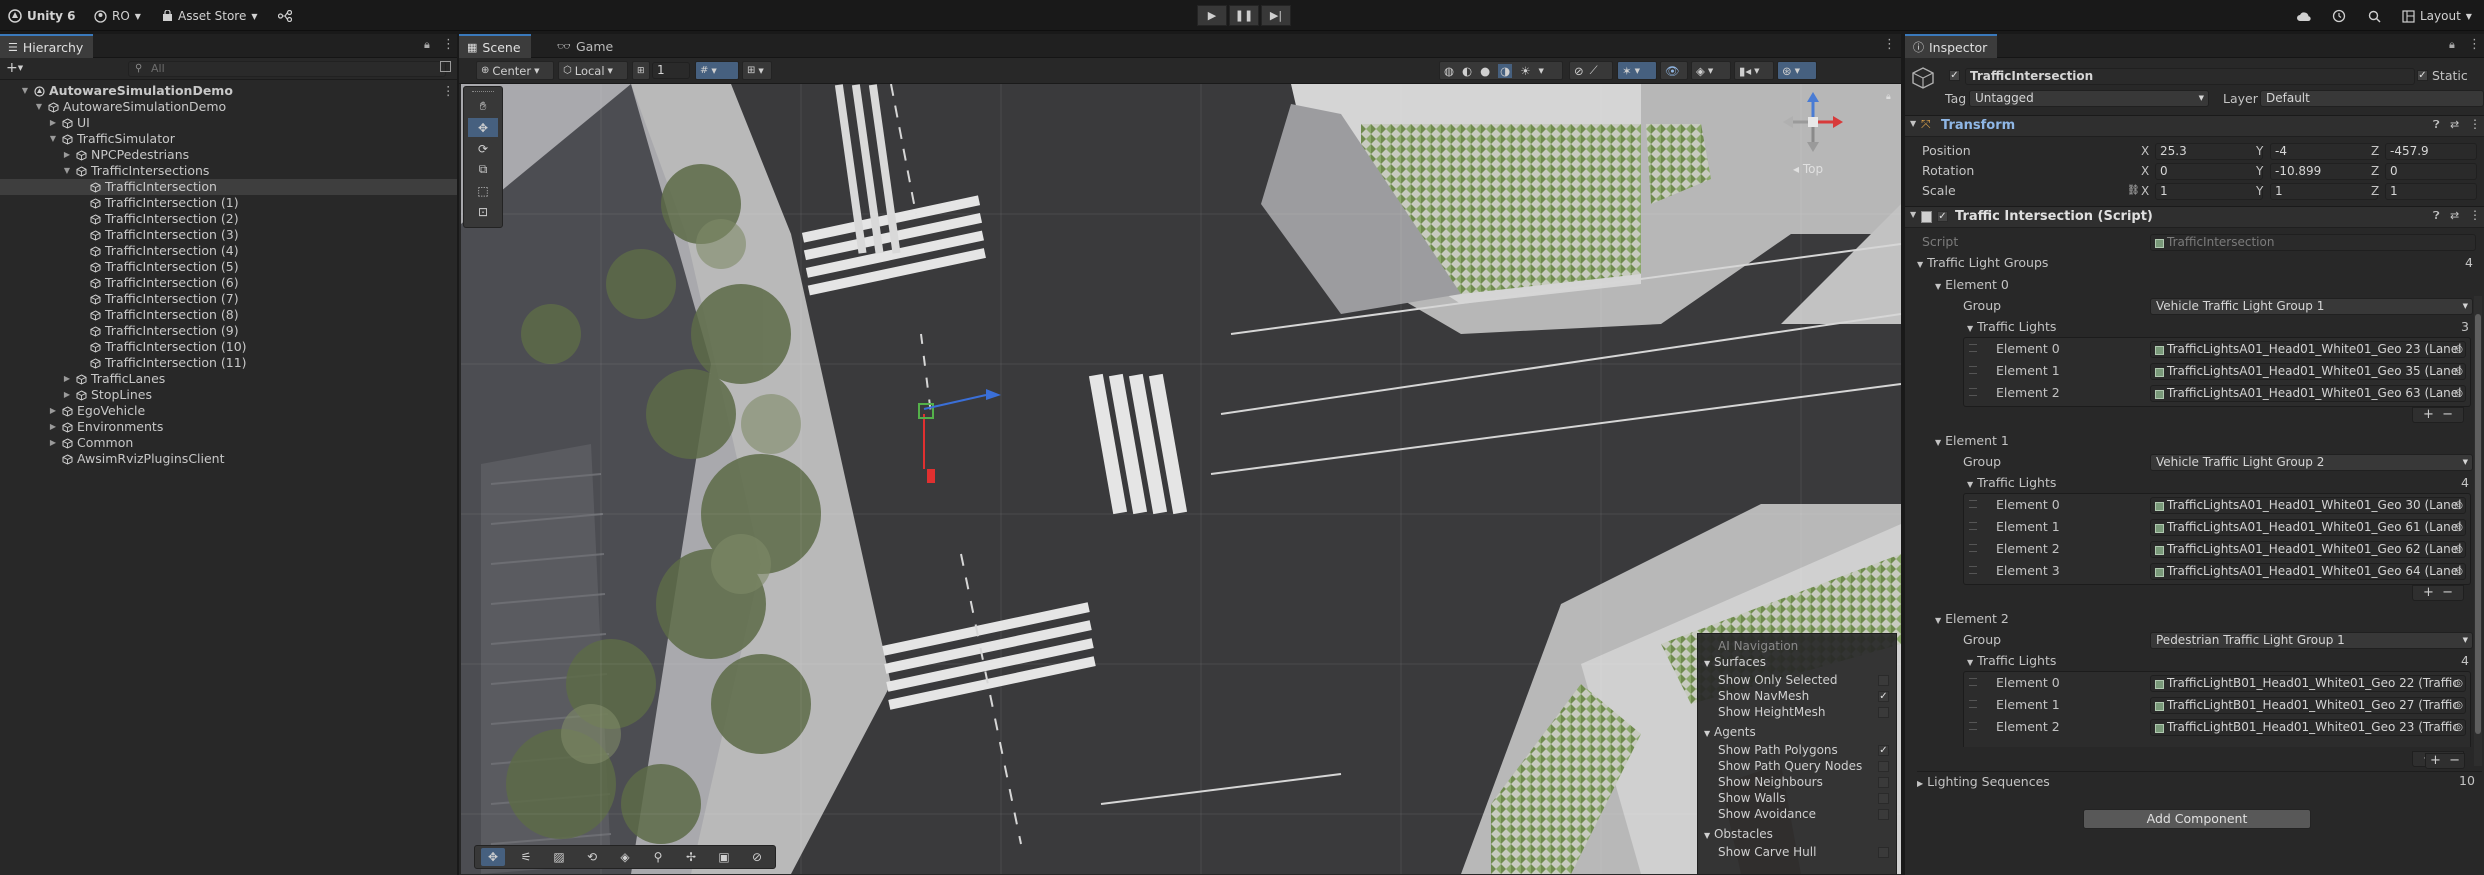 The width and height of the screenshot is (2484, 875). Describe the element at coordinates (1505, 70) in the screenshot. I see `unlit-sphere-icon: ◑` at that location.